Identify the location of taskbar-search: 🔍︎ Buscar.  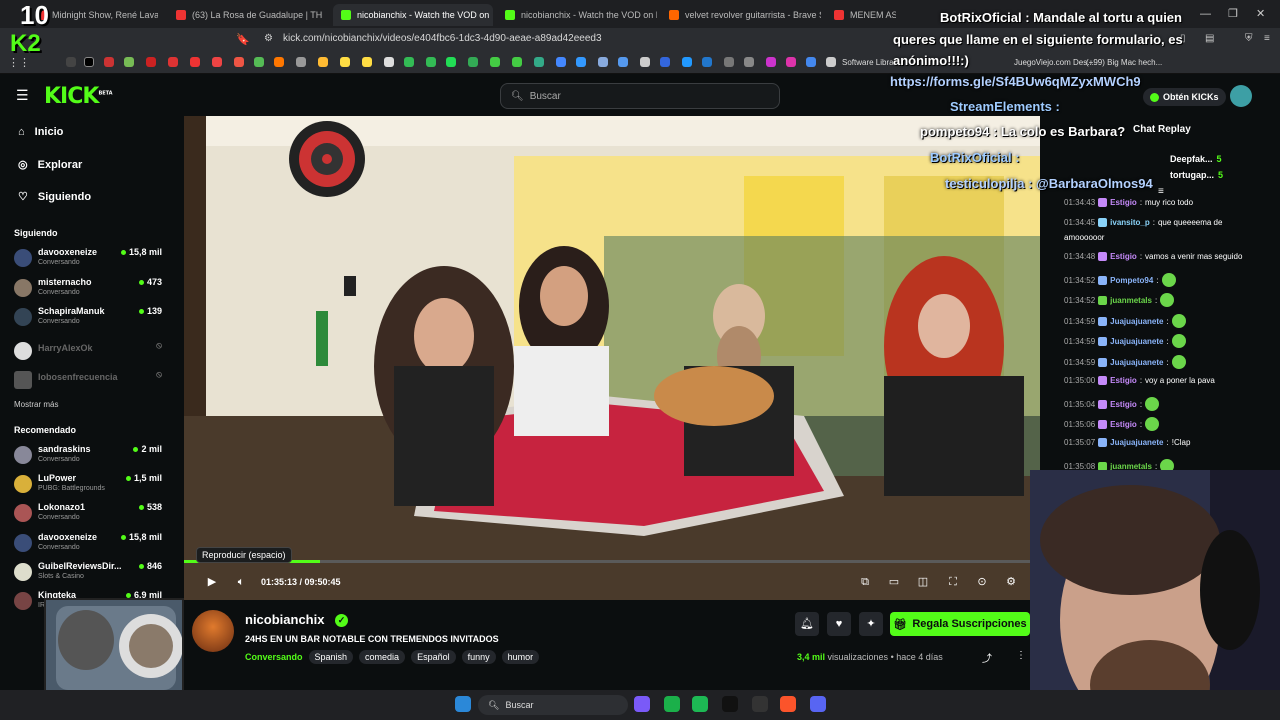
(553, 705).